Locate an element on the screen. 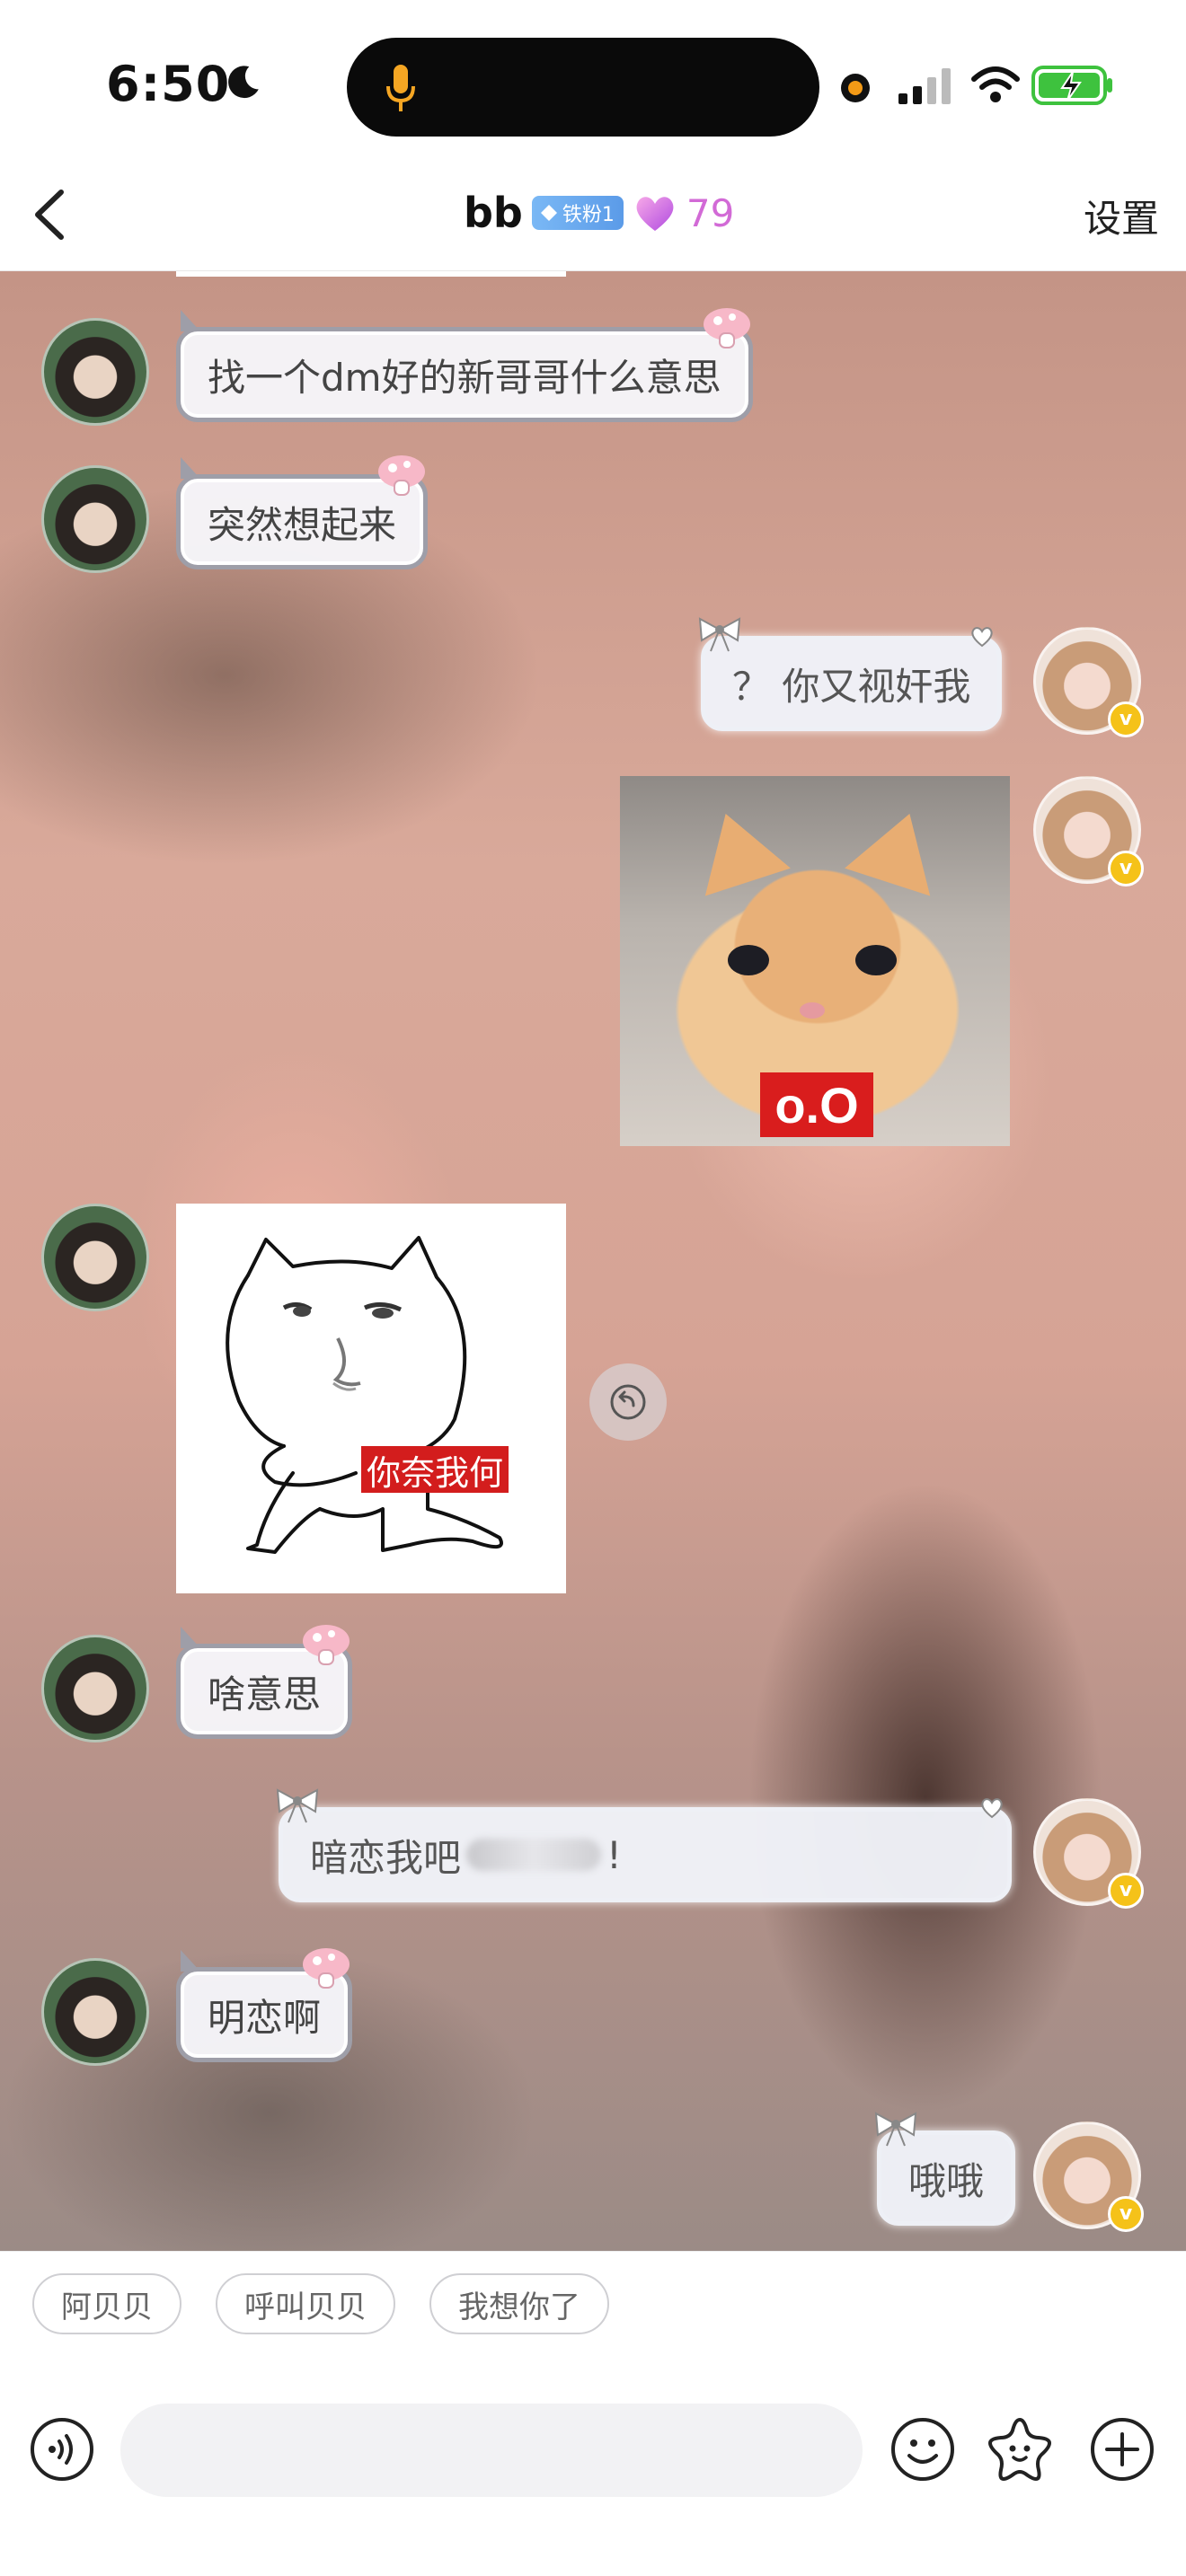 Image resolution: width=1186 pixels, height=2576 pixels. fan-level-badge: 铁粉1 is located at coordinates (577, 213).